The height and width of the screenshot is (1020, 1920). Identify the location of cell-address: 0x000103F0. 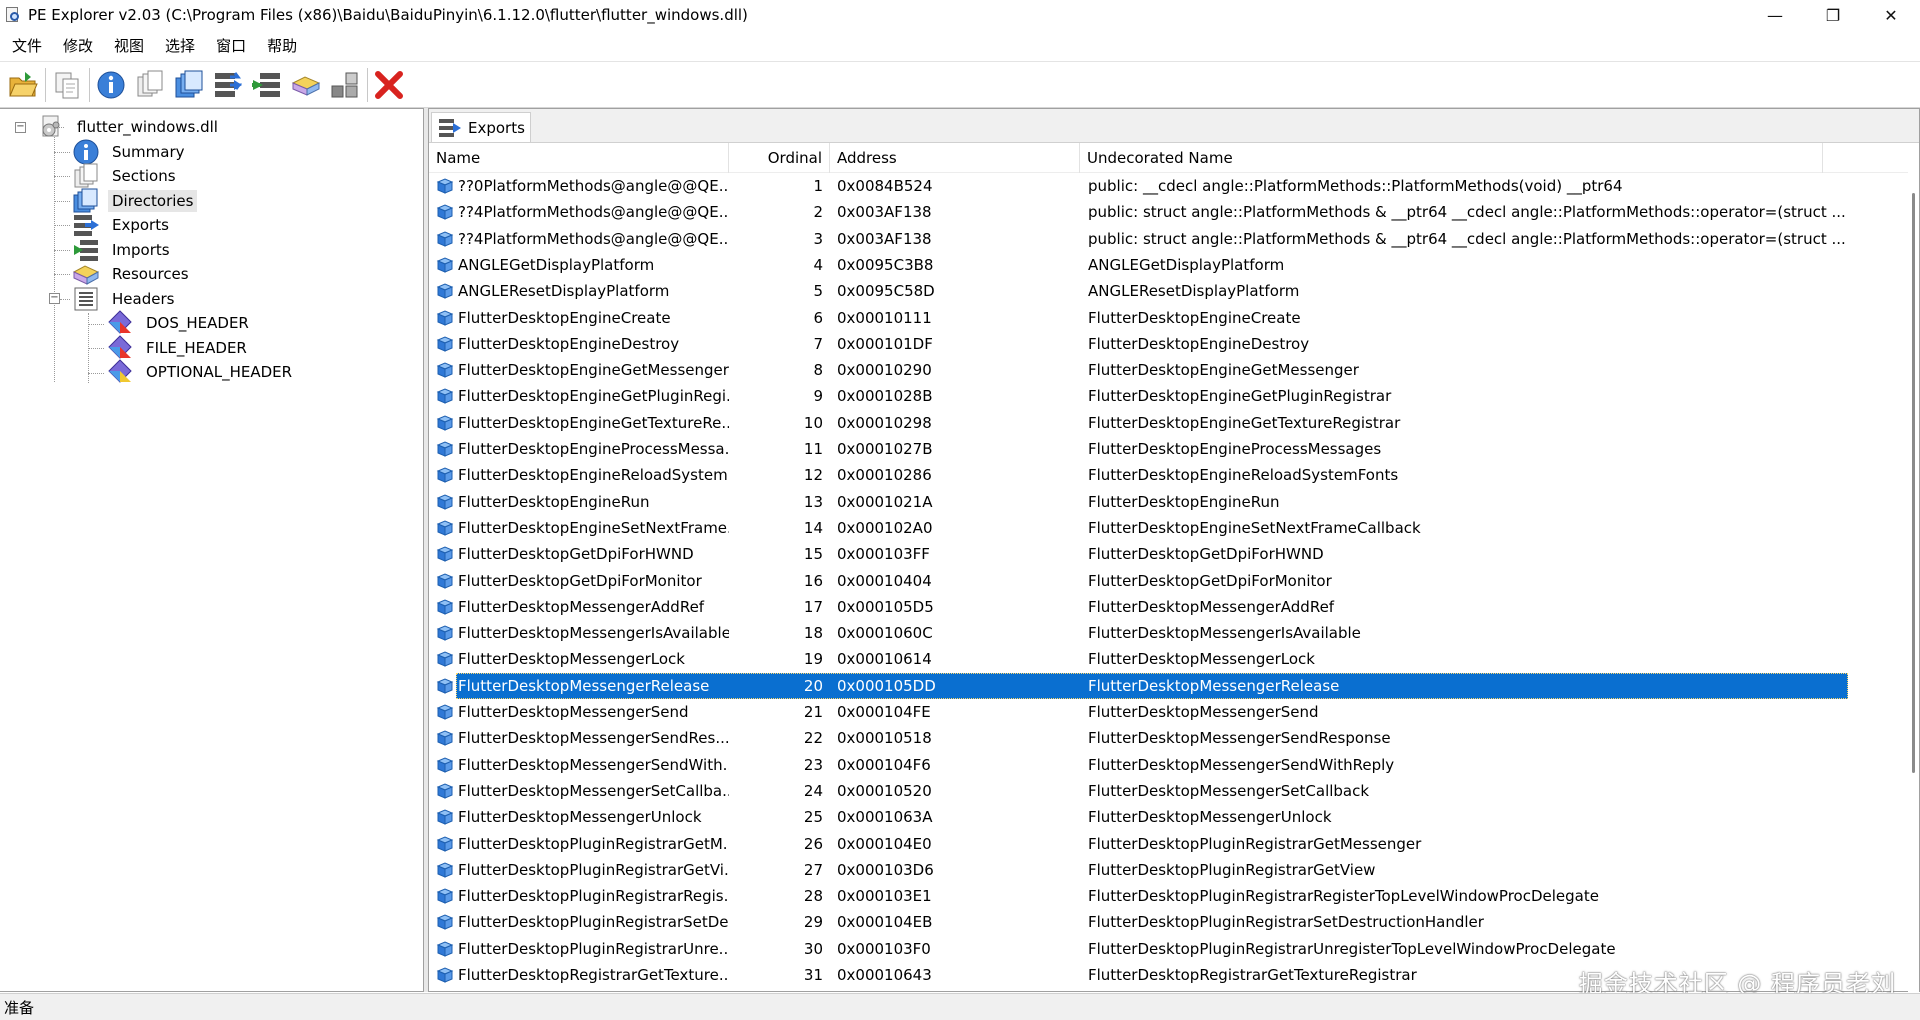
(884, 948).